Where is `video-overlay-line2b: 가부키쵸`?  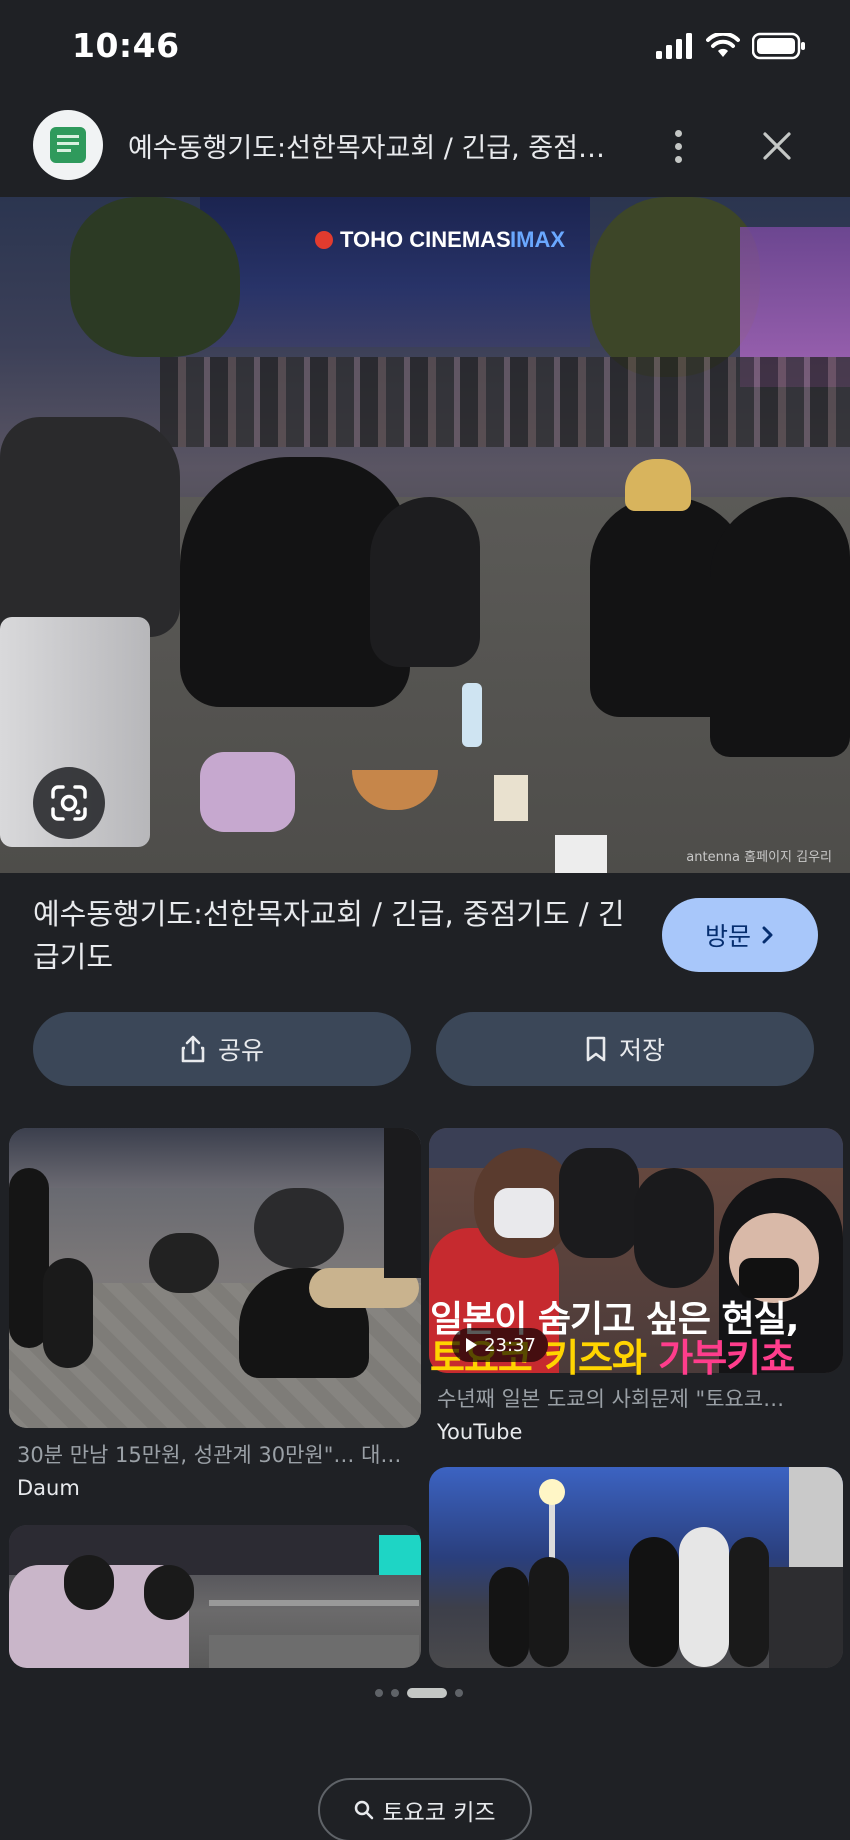 video-overlay-line2b: 가부키쵸 is located at coordinates (726, 1358).